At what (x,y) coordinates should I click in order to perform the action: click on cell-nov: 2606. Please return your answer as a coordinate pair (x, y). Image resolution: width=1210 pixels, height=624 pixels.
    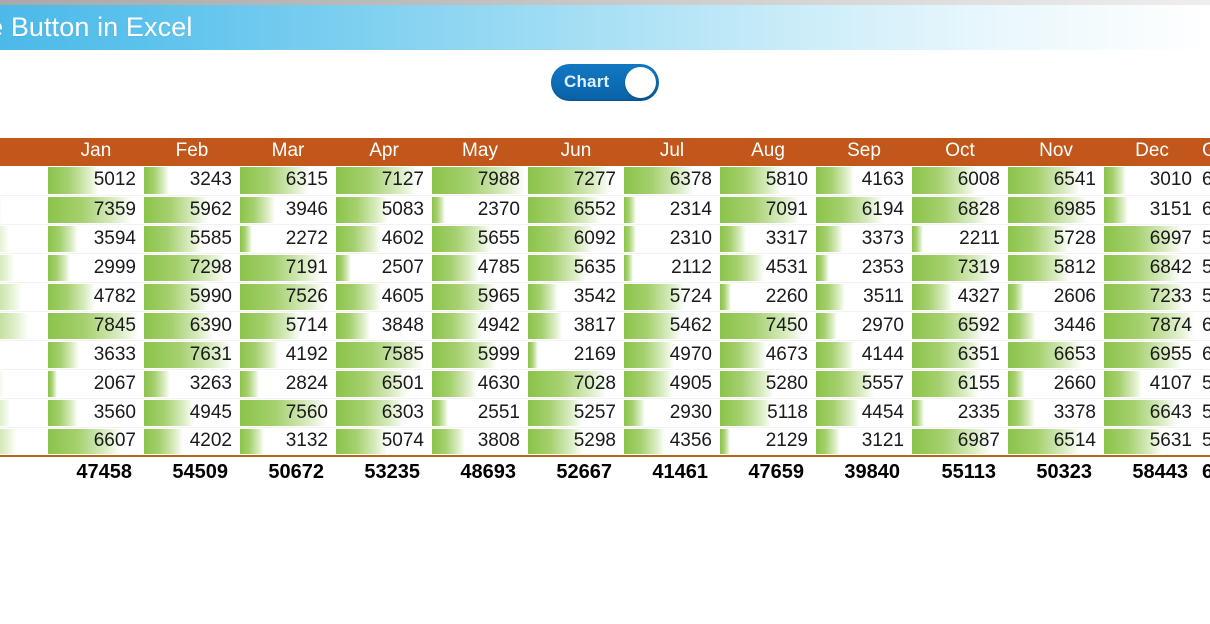
    Looking at the image, I should click on (1056, 297).